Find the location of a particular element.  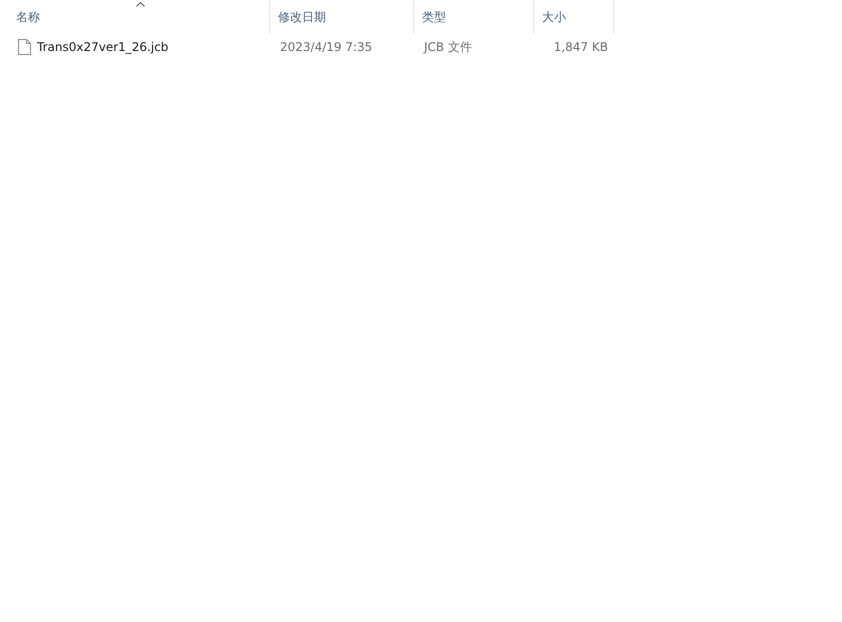

table-cell: 2023/4/19 7:35 is located at coordinates (326, 47).